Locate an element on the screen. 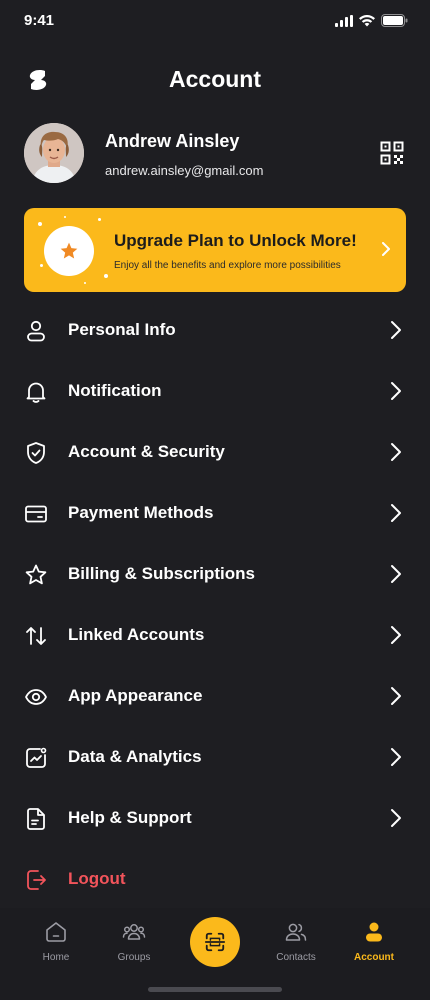 Image resolution: width=430 pixels, height=1000 pixels. profile-name: Andrew Ainsley is located at coordinates (172, 141).